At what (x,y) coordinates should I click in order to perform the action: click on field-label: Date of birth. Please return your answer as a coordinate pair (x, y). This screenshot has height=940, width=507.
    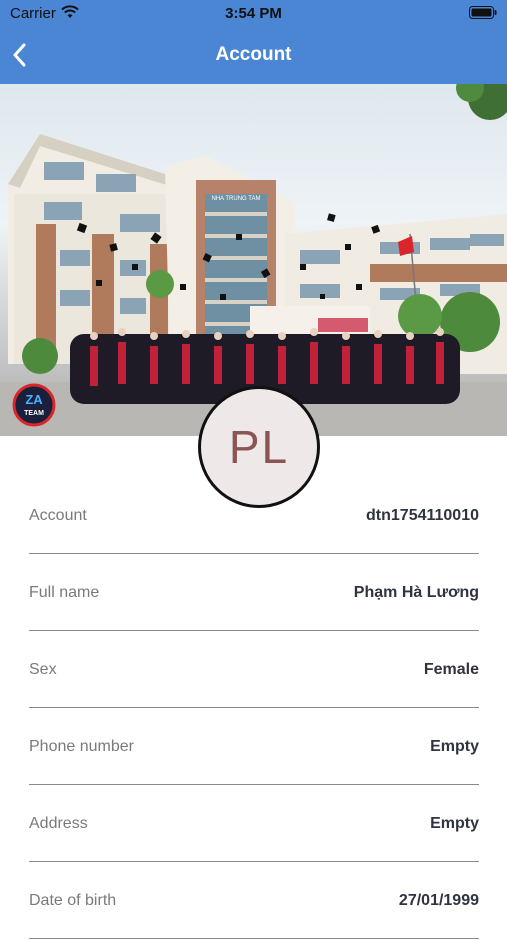
    Looking at the image, I should click on (73, 900).